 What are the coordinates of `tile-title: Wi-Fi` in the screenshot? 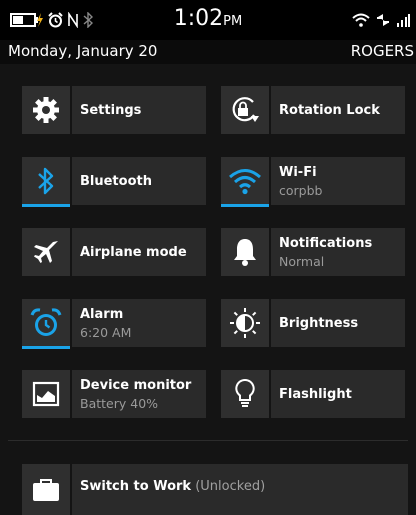 It's located at (298, 172).